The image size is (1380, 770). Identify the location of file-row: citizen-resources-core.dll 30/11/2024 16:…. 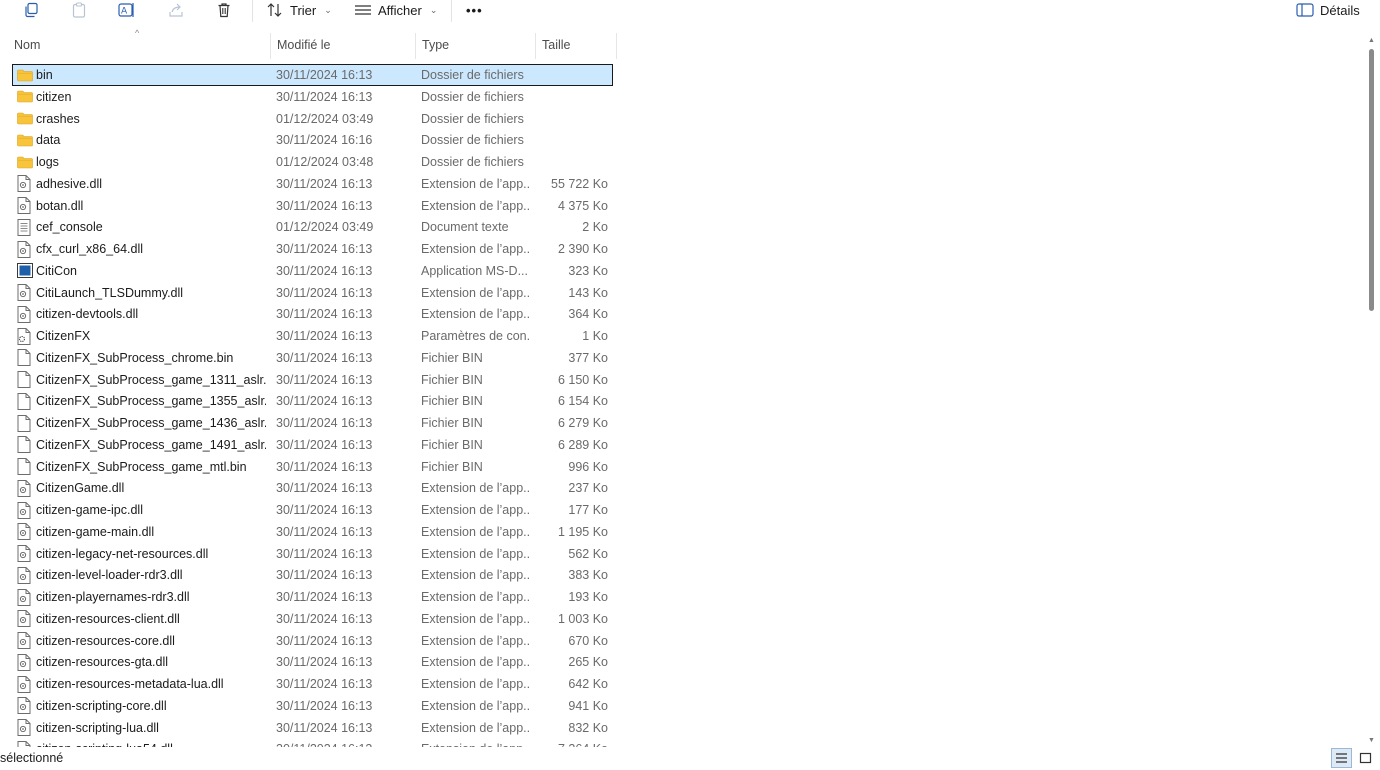
(306, 641).